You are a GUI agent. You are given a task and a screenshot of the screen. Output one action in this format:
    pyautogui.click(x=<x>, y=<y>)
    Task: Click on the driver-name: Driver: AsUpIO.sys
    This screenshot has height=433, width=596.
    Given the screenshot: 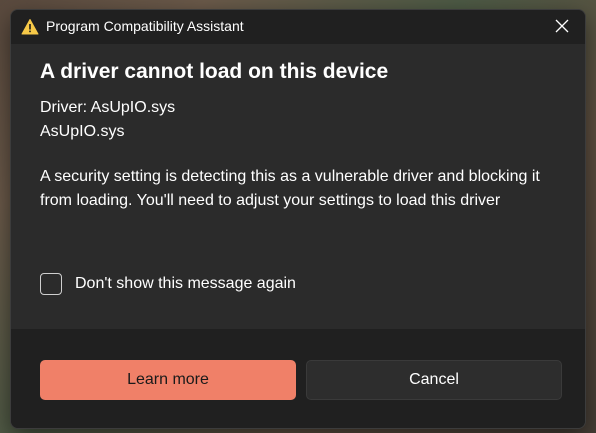 What is the action you would take?
    pyautogui.click(x=108, y=107)
    